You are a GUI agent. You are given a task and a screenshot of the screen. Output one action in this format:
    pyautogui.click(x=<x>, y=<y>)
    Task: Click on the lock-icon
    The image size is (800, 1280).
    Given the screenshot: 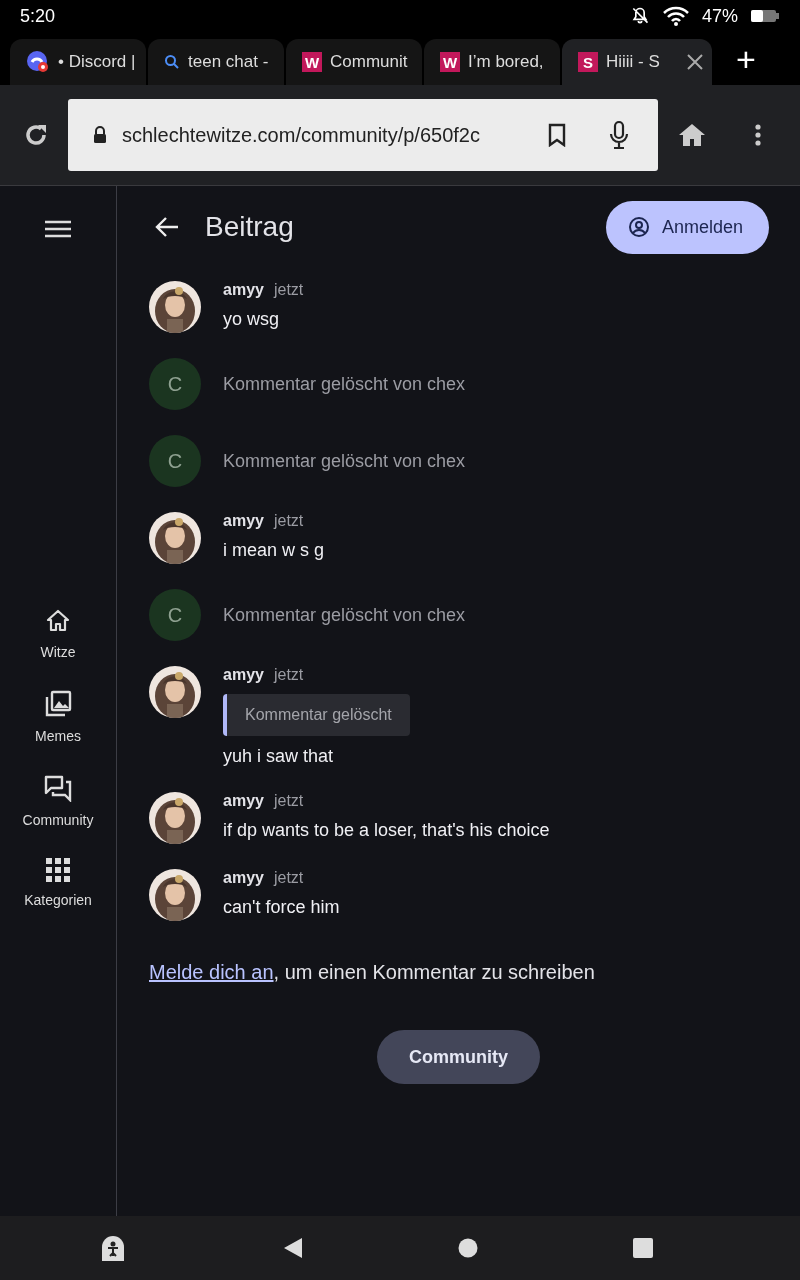 What is the action you would take?
    pyautogui.click(x=100, y=135)
    